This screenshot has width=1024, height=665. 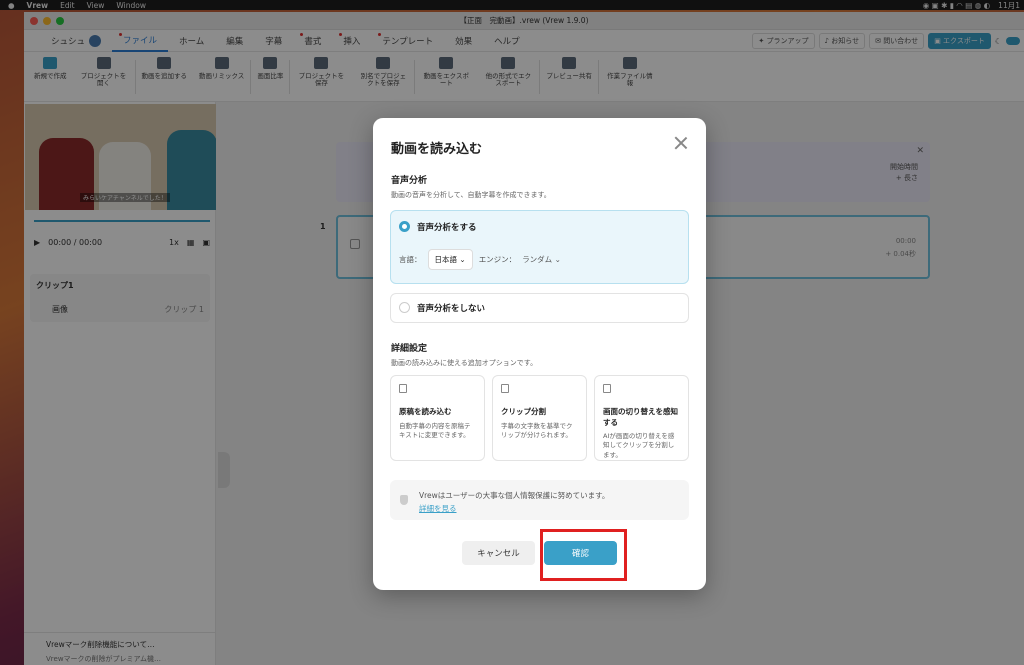 I want to click on audio-heading: 音声分析, so click(x=409, y=181).